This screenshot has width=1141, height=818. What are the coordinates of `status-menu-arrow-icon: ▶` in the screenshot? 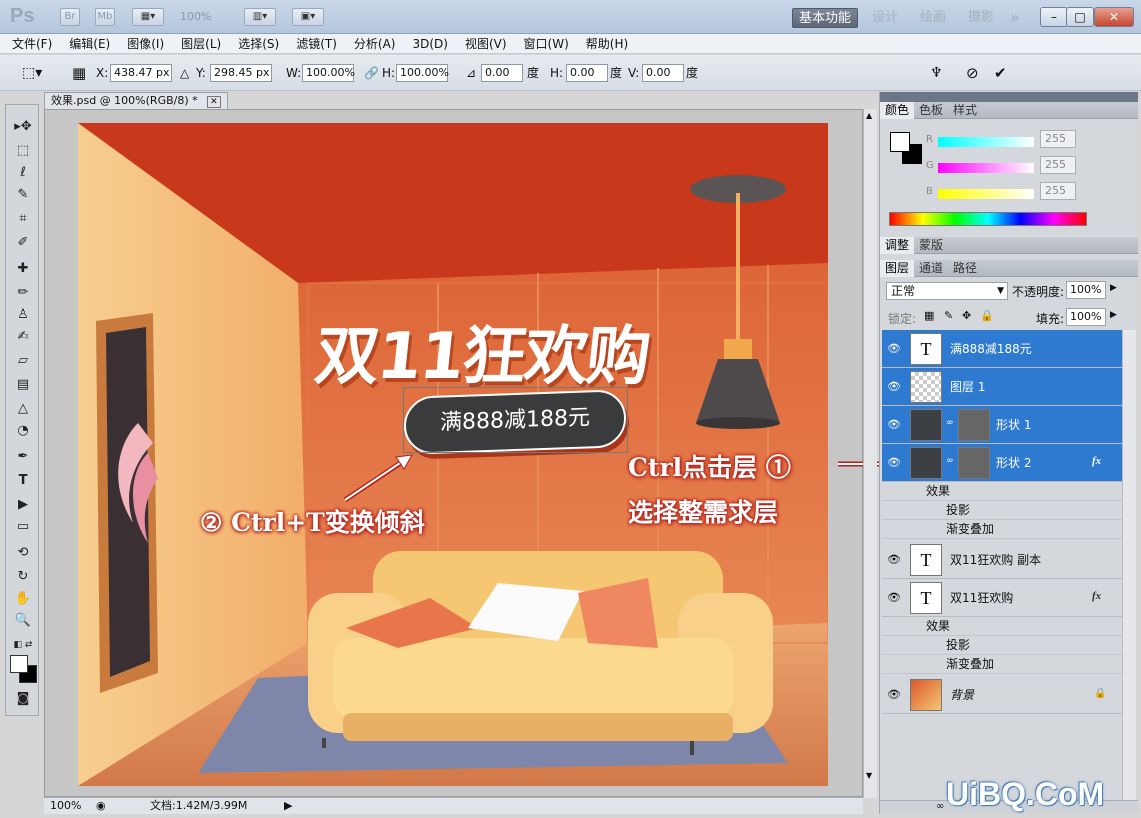 It's located at (288, 806).